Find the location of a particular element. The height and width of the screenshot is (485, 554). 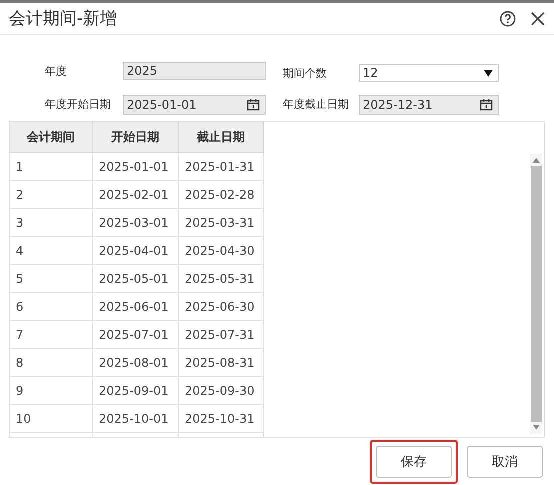

table-cell: 2025-01-31 is located at coordinates (221, 166).